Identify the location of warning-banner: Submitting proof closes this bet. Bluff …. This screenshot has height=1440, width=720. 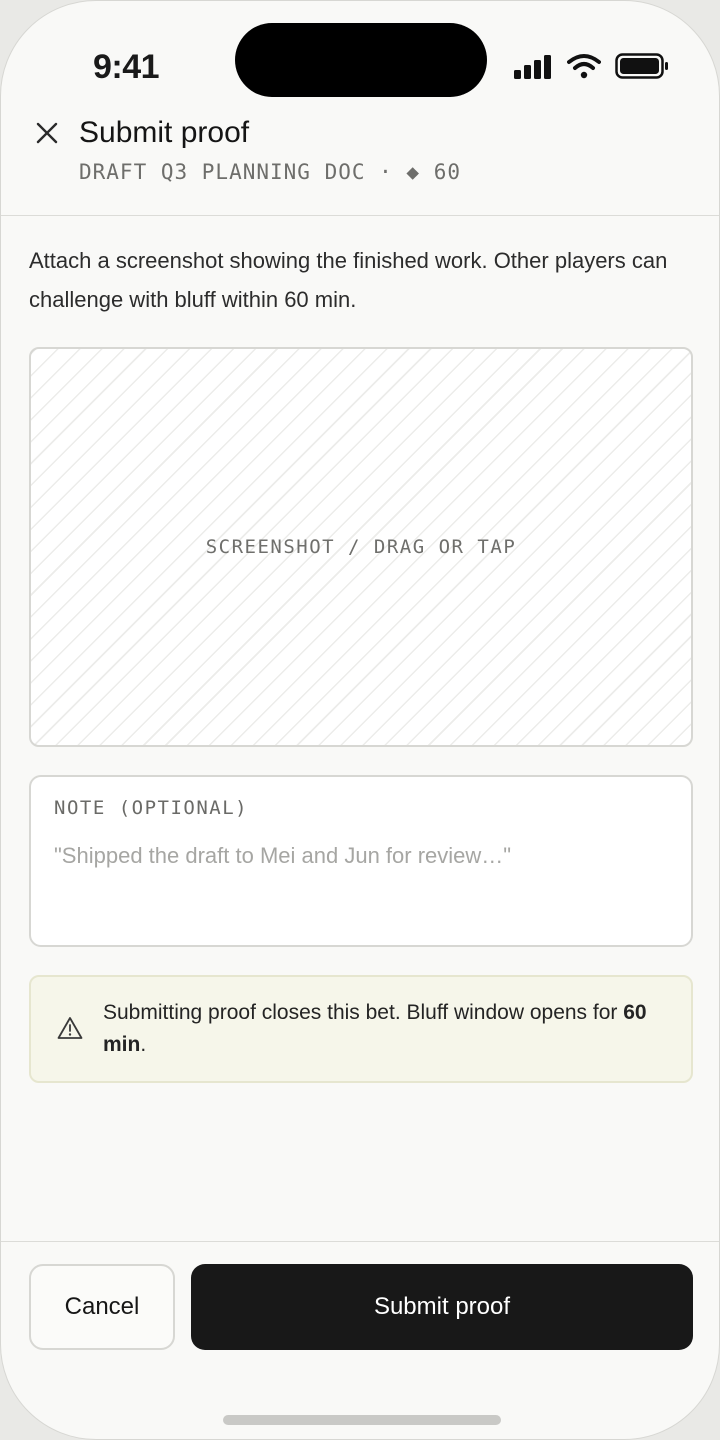
(361, 1029).